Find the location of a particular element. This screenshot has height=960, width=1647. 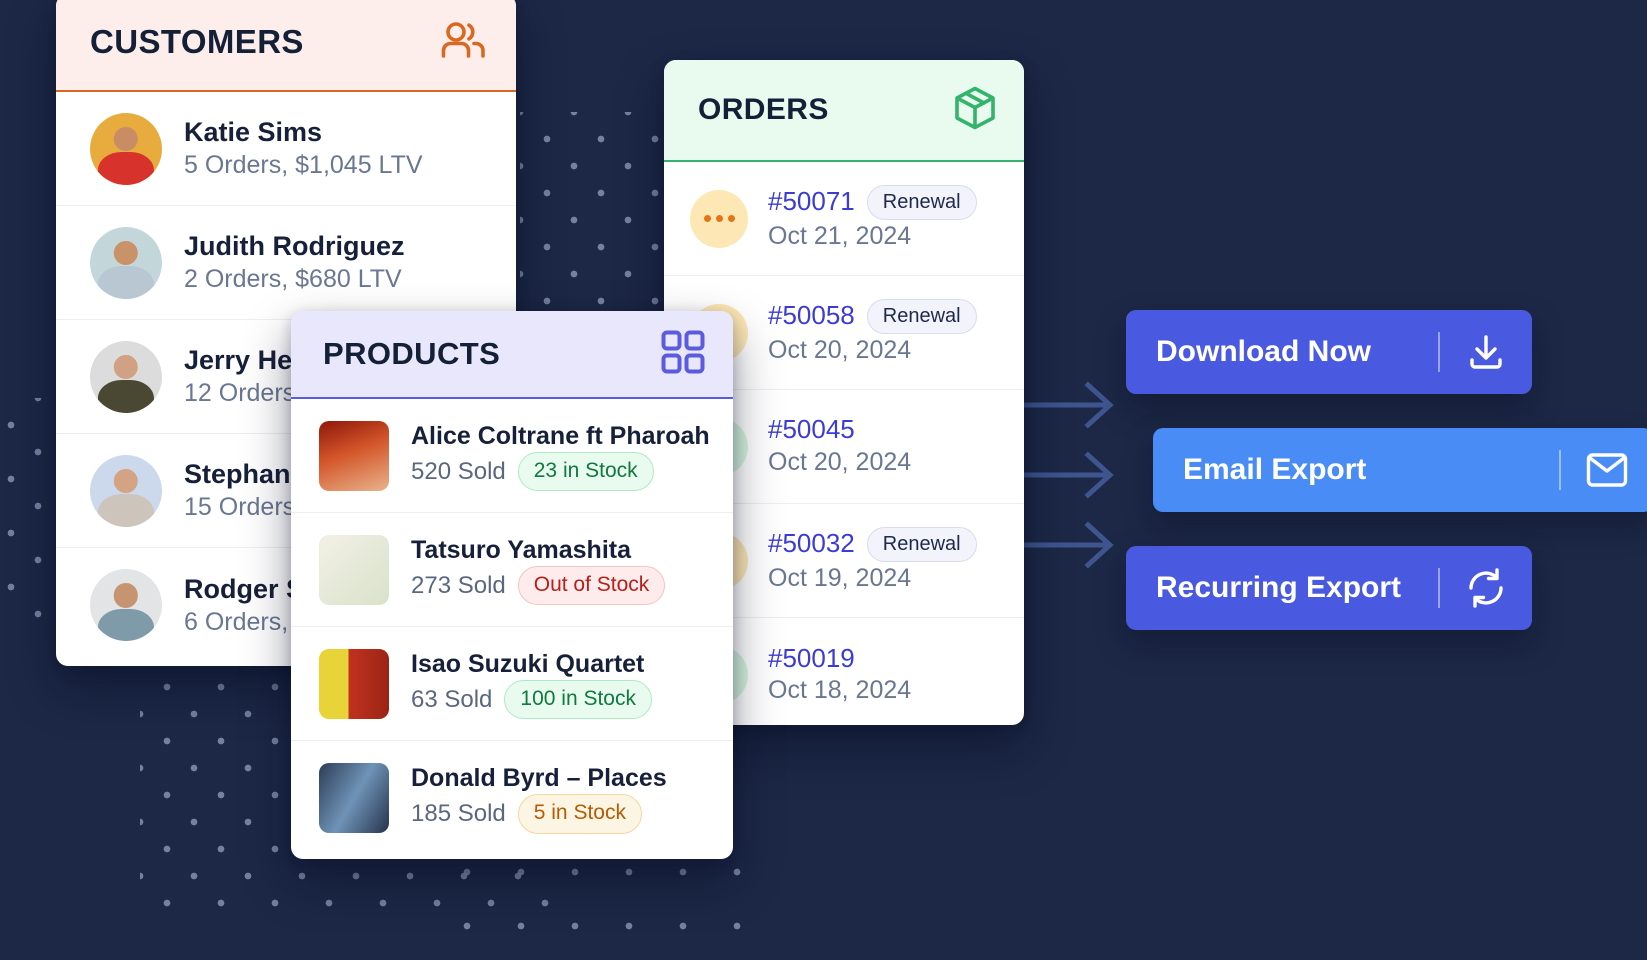

recurring-export-label: Recurring Export is located at coordinates (1279, 587).